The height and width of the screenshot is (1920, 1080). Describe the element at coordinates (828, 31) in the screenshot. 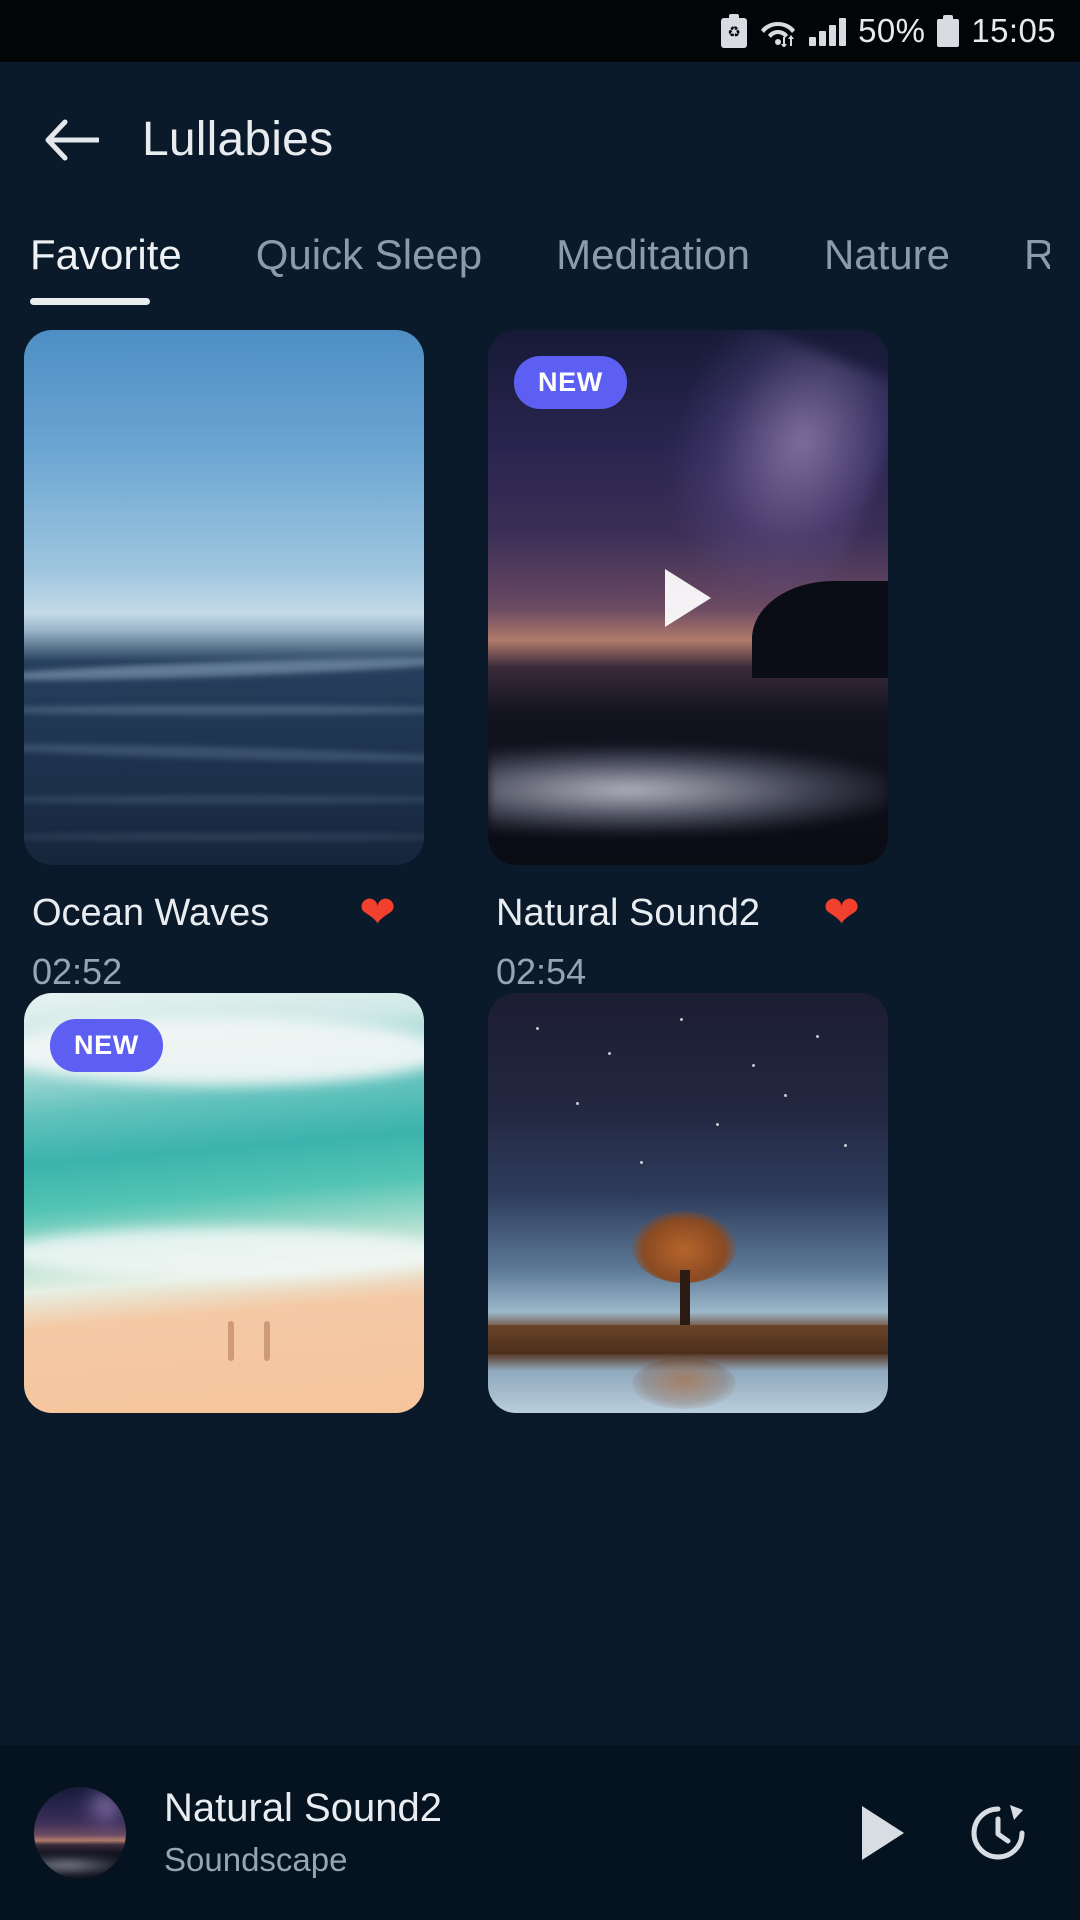

I see `signal-icon` at that location.